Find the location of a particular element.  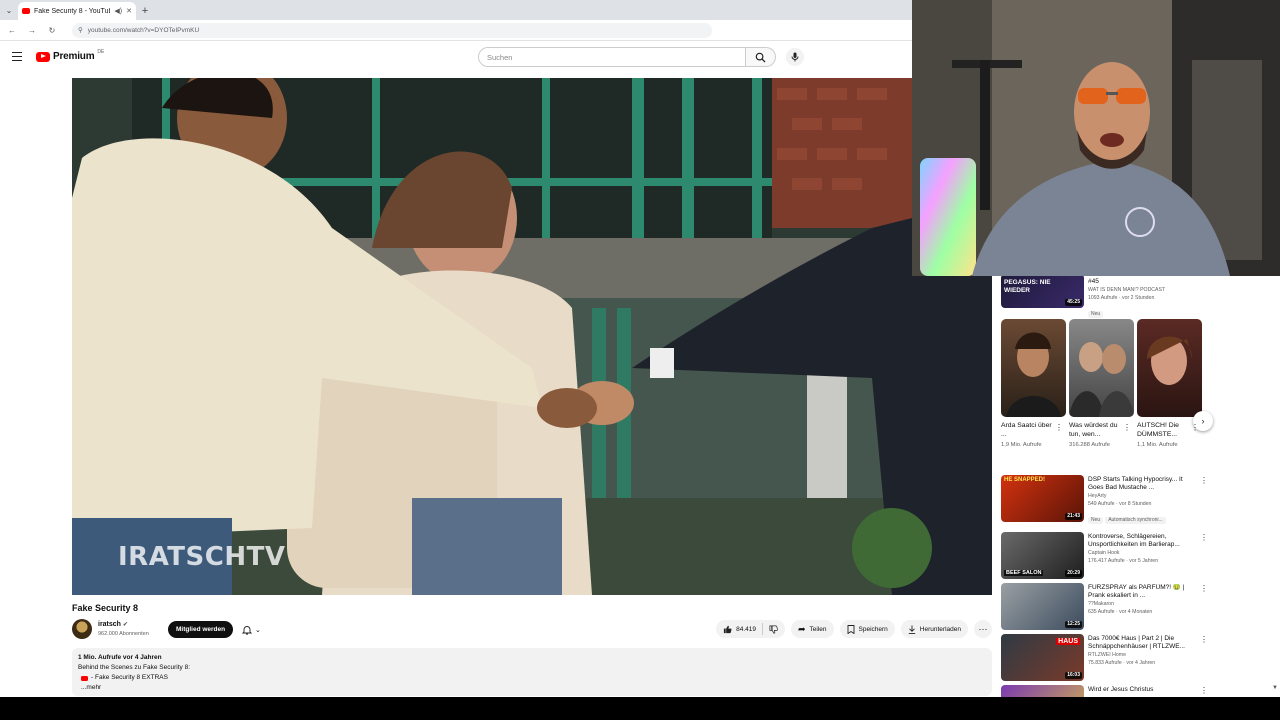

verified-icon: ✔ is located at coordinates (125, 625).